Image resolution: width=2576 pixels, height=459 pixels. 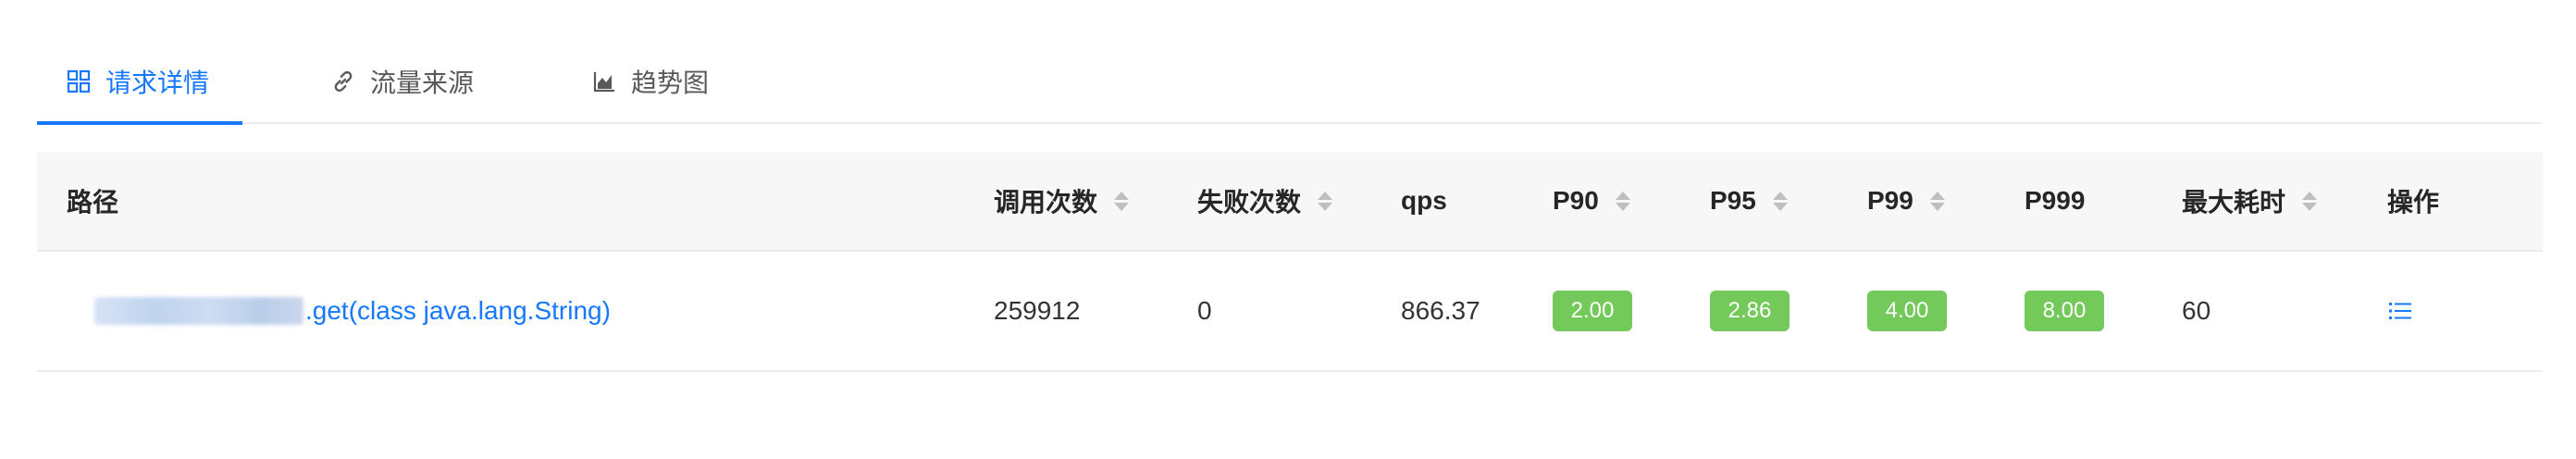 I want to click on column-header-qps: qps, so click(x=1424, y=201).